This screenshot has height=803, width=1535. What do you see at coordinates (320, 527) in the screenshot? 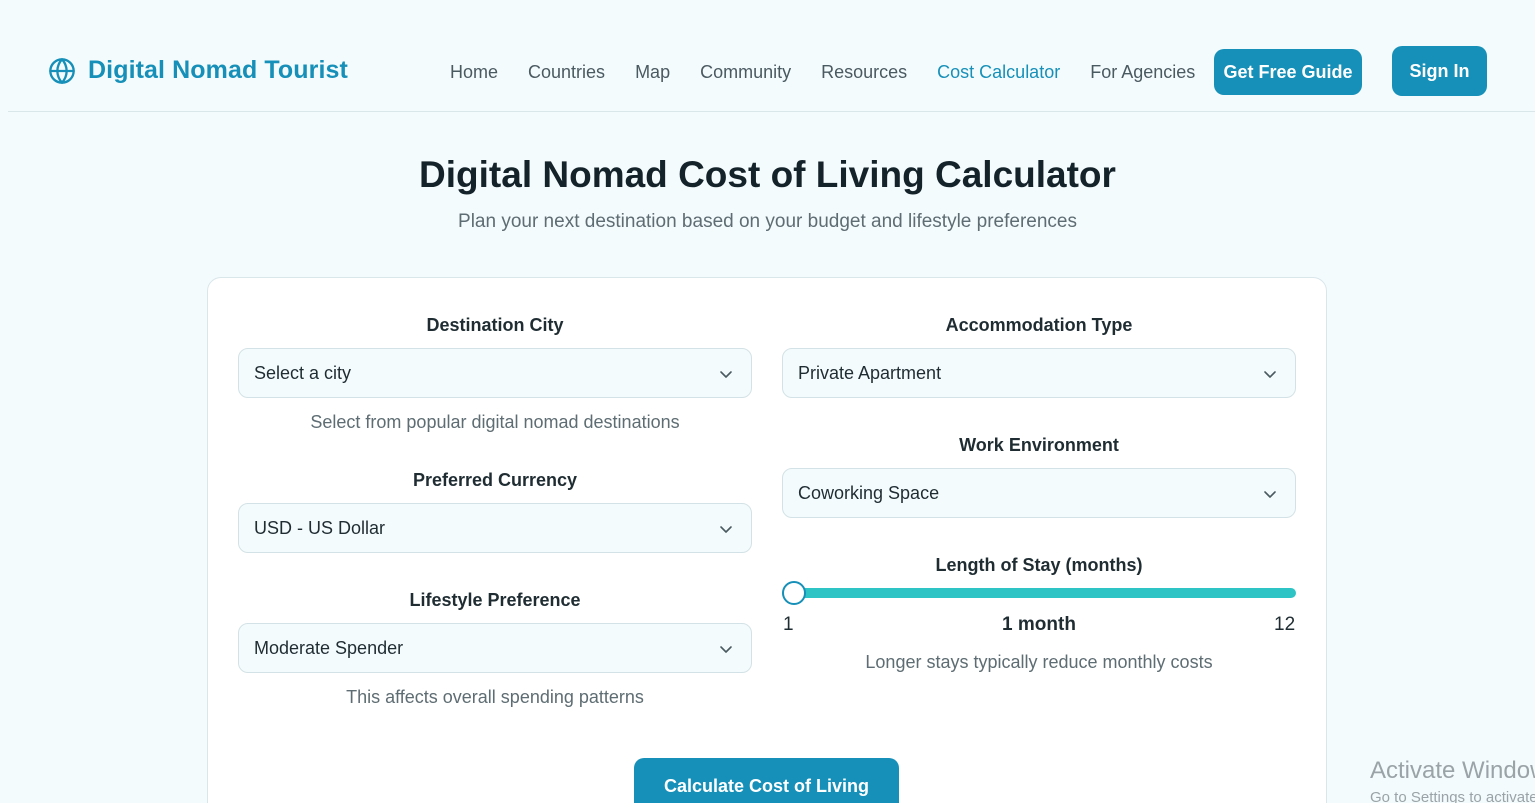
I see `currency-value: USD - US Dollar` at bounding box center [320, 527].